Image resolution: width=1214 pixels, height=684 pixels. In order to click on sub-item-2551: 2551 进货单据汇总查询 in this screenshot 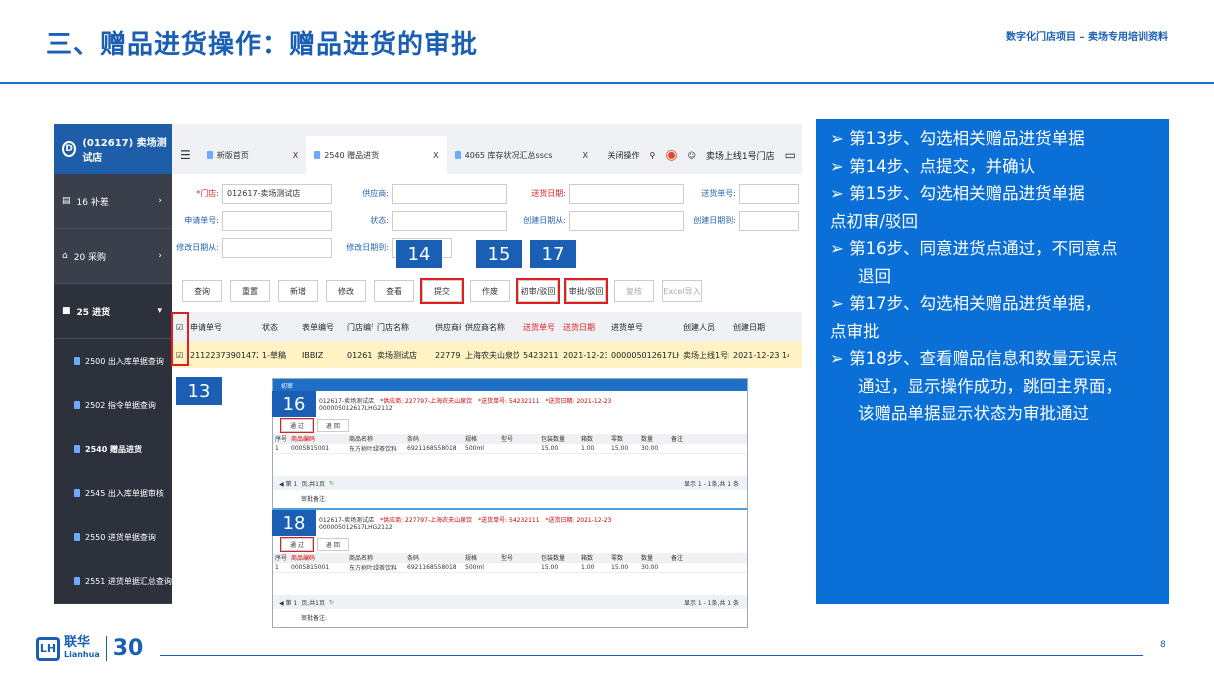, I will do `click(113, 581)`.